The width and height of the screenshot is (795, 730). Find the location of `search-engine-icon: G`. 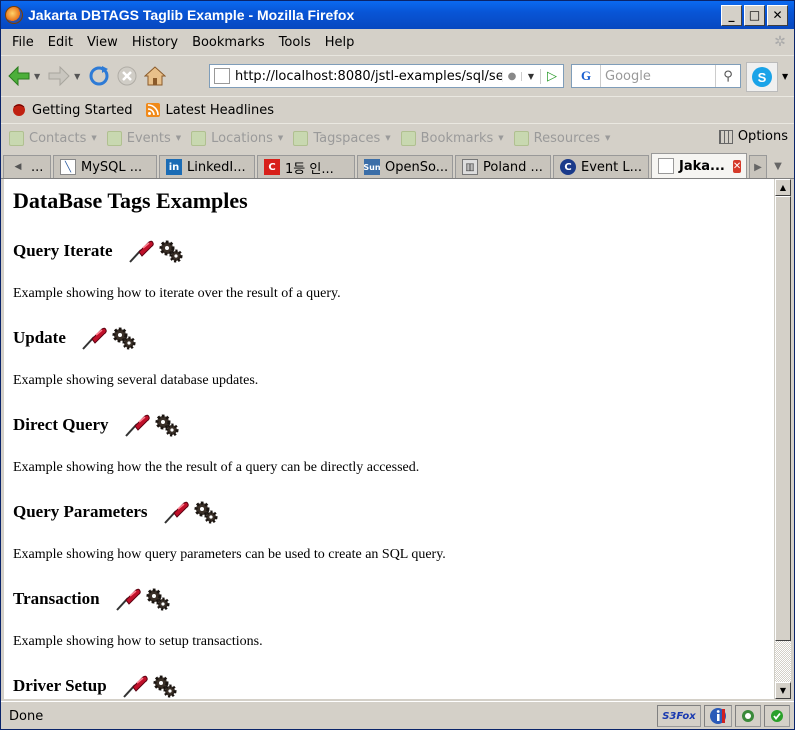

search-engine-icon: G is located at coordinates (586, 76).